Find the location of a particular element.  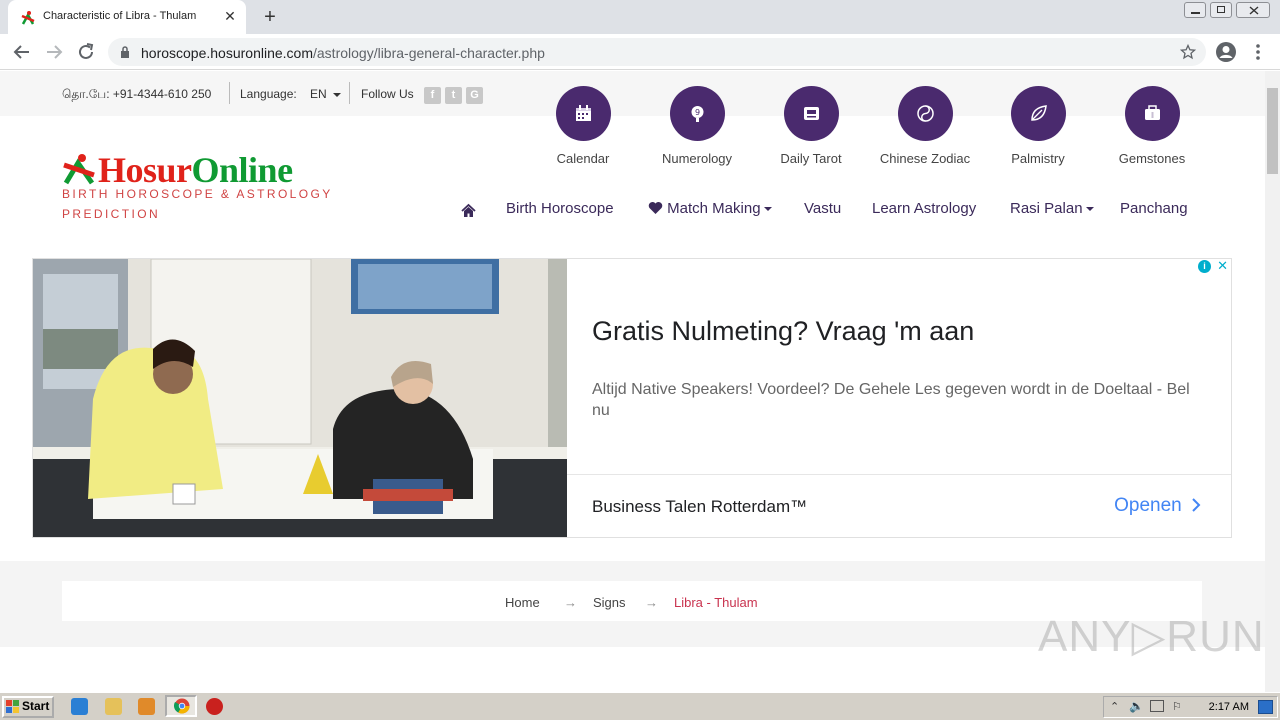

service-label: Chinese Zodiac is located at coordinates (925, 158).